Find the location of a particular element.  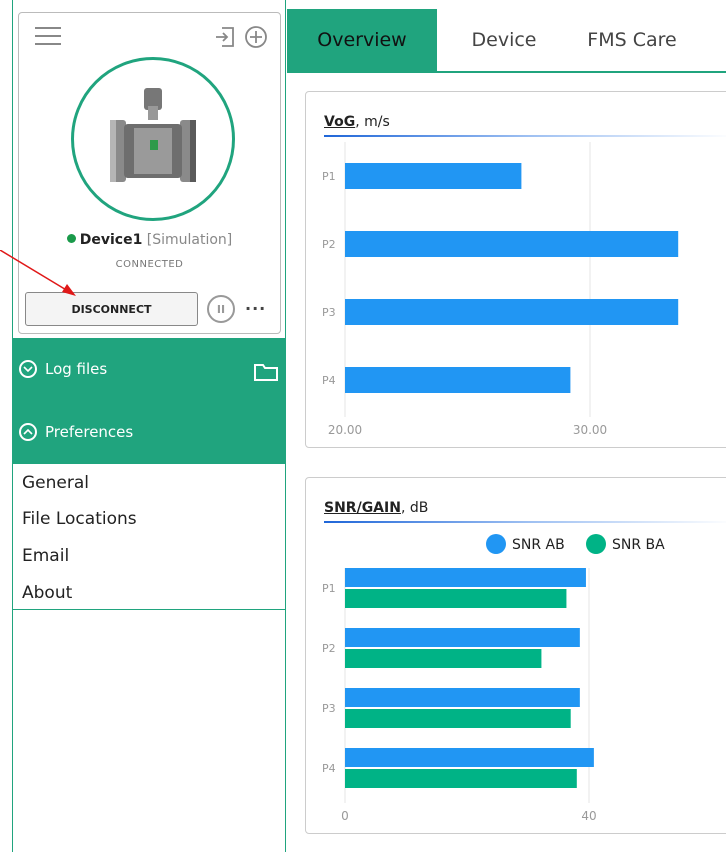

log-files-label: Log files is located at coordinates (76, 369).